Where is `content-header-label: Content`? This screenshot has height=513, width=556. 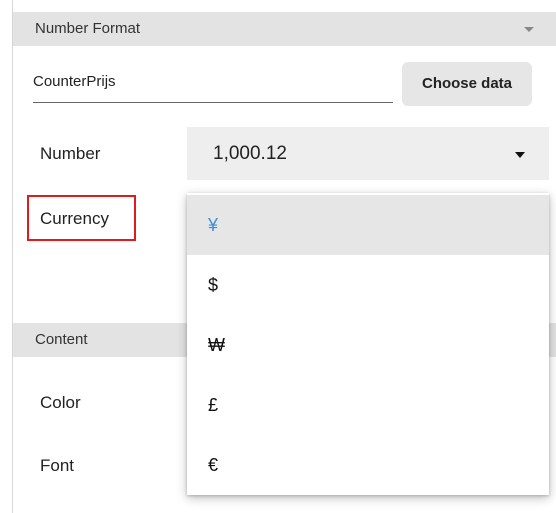
content-header-label: Content is located at coordinates (61, 339).